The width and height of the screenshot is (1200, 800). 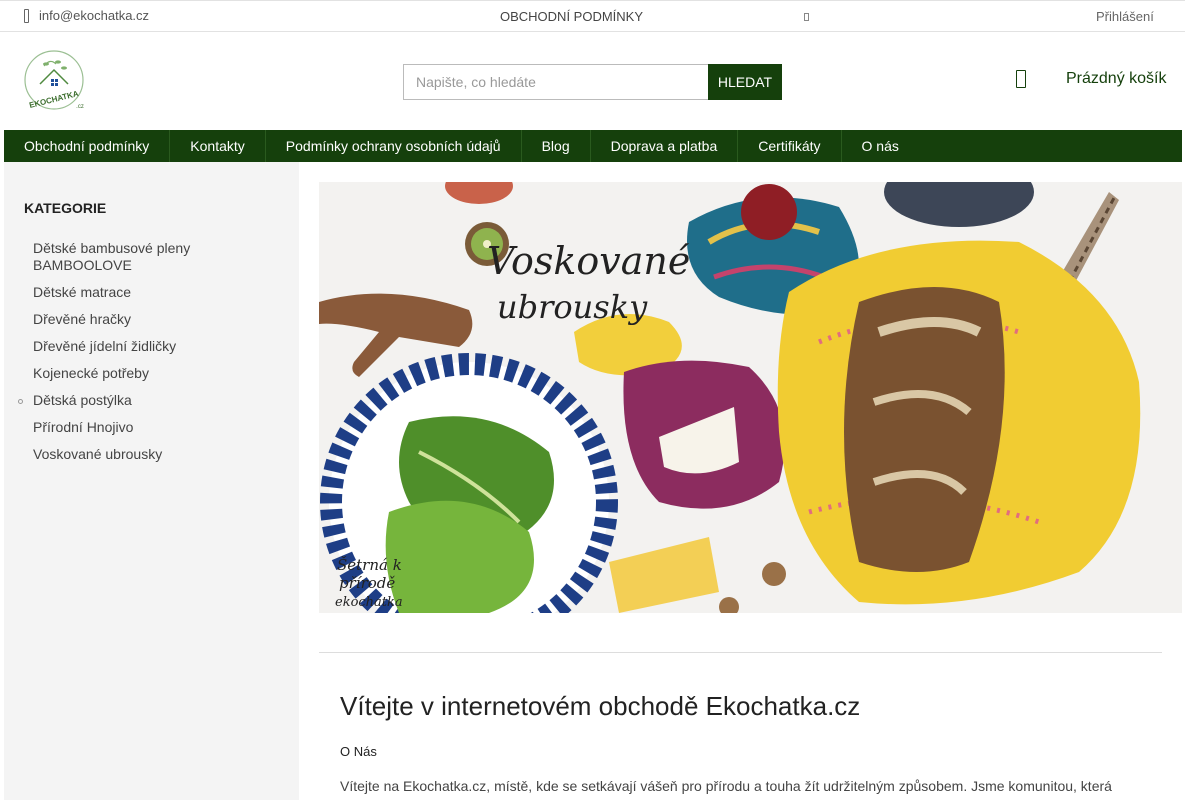 What do you see at coordinates (367, 583) in the screenshot?
I see `banner-tag-line2: přírodě` at bounding box center [367, 583].